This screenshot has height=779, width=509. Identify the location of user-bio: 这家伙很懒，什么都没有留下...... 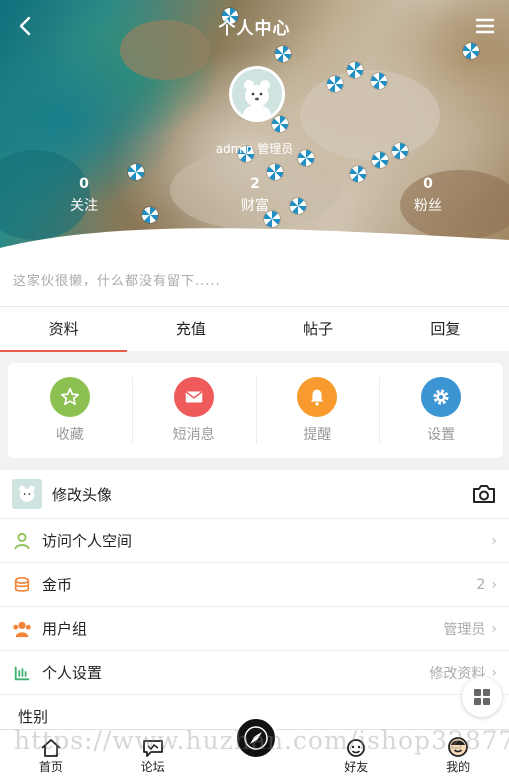
(254, 282).